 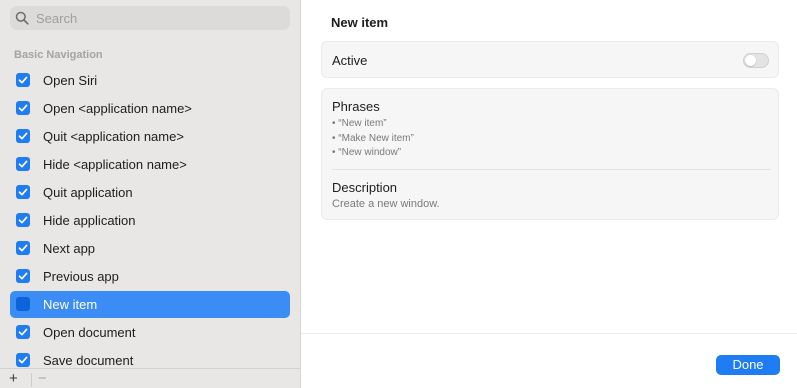 What do you see at coordinates (22, 18) in the screenshot?
I see `search-icon` at bounding box center [22, 18].